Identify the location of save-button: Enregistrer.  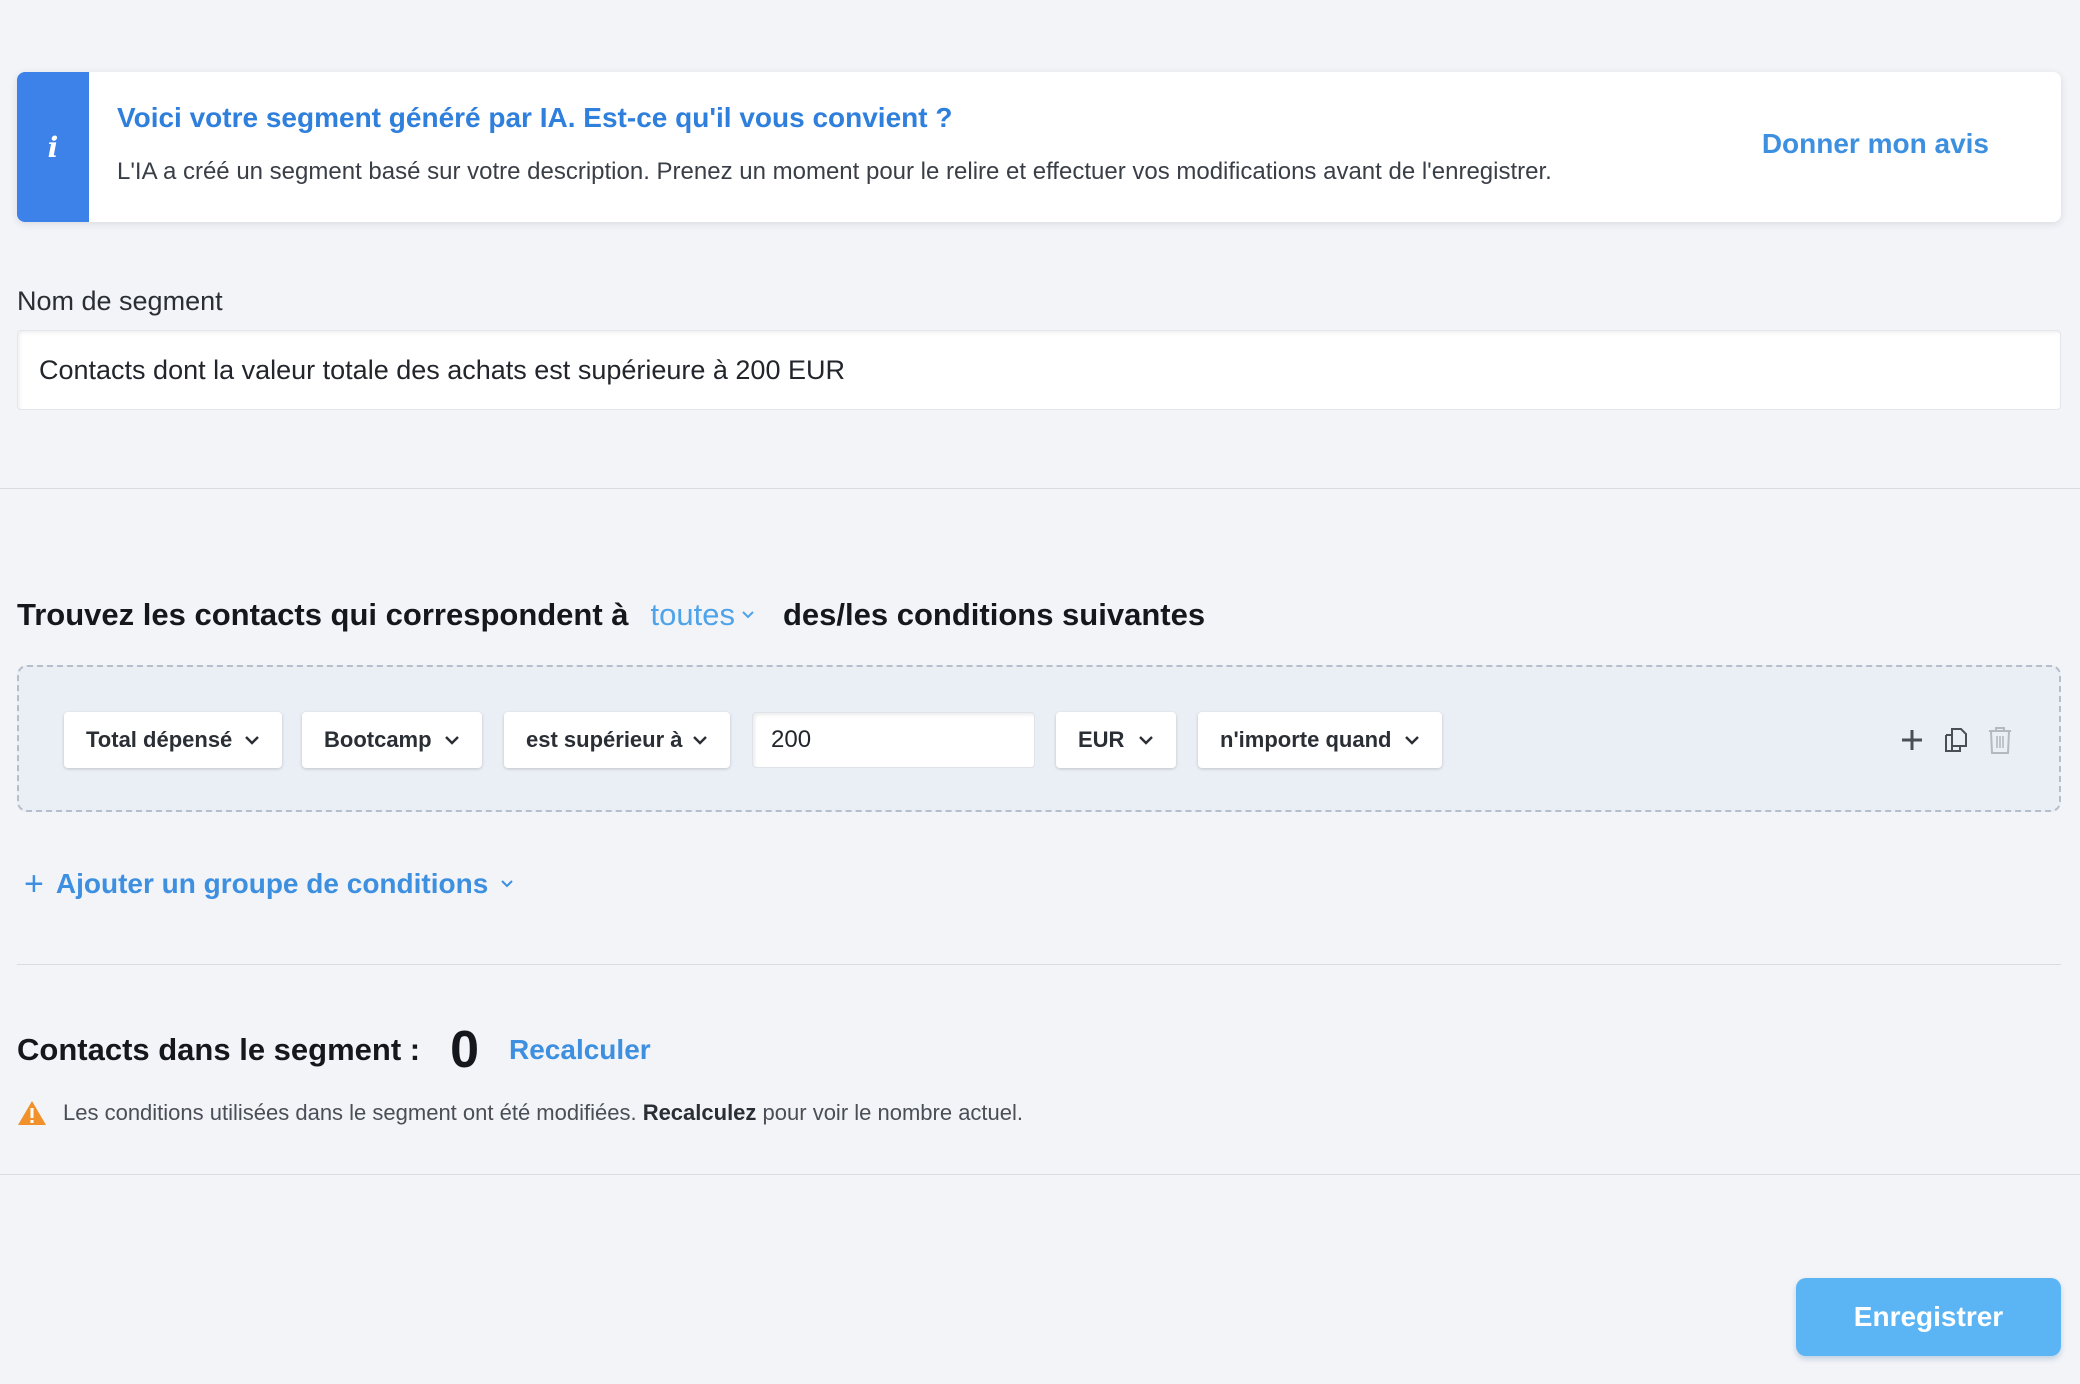
(1928, 1317).